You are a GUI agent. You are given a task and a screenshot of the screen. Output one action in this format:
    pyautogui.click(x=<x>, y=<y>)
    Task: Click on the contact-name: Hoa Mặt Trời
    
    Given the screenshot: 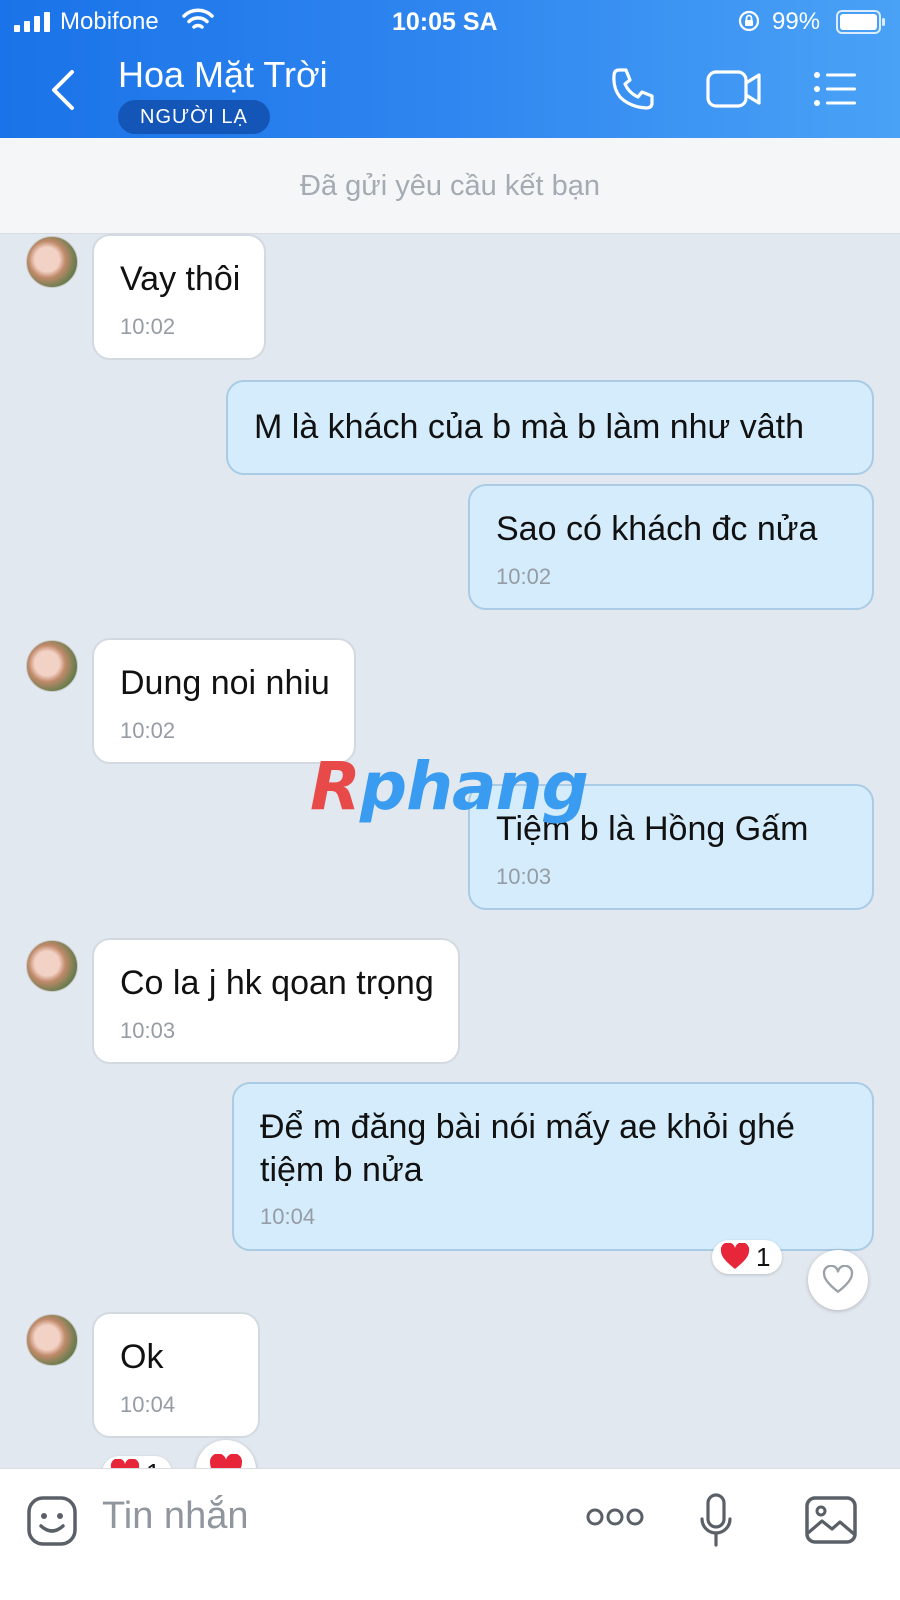 What is the action you would take?
    pyautogui.click(x=223, y=75)
    